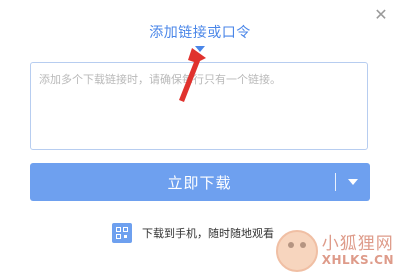 This screenshot has height=276, width=400. I want to click on download-to-phone-label: 下载到手机，随时随地观看, so click(208, 233).